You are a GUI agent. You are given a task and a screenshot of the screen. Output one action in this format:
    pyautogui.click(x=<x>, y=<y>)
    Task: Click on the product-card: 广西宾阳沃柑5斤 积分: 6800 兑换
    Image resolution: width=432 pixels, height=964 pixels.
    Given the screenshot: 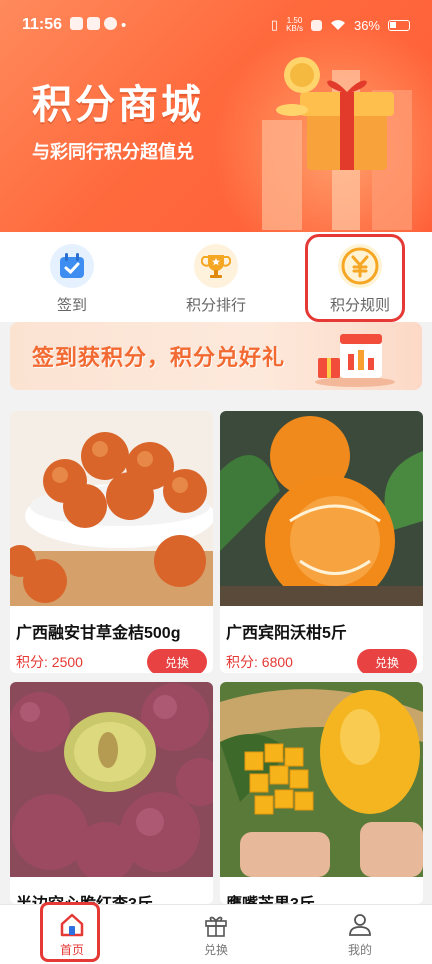 What is the action you would take?
    pyautogui.click(x=321, y=542)
    